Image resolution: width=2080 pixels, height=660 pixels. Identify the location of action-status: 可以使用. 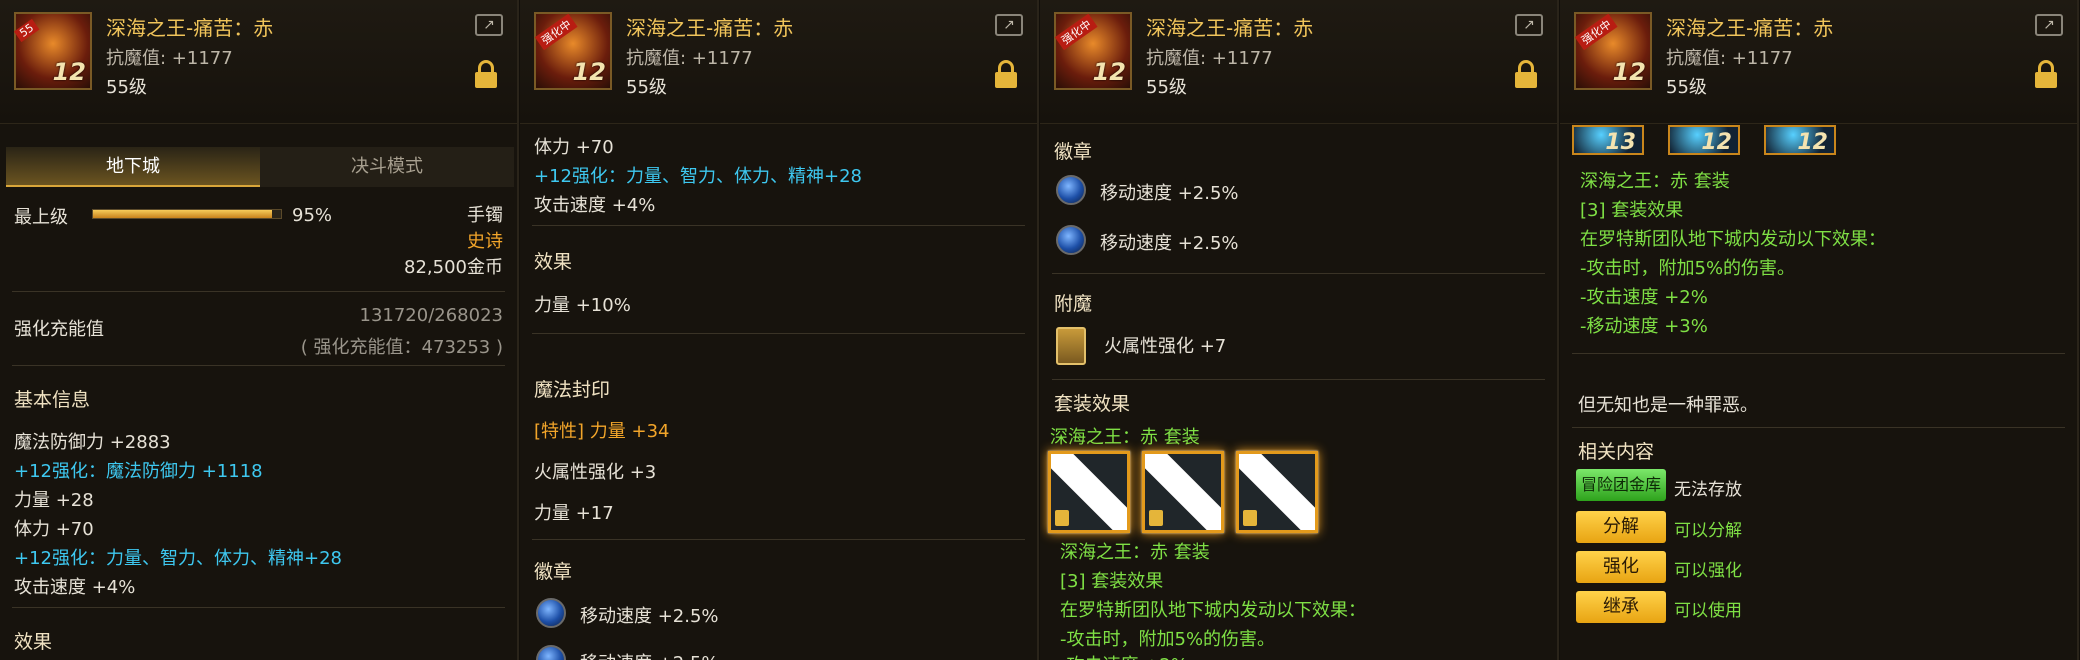
(1708, 611).